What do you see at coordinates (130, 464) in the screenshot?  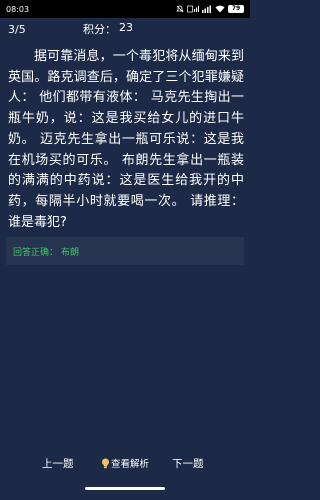 I see `view-analysis-label: 查看解析` at bounding box center [130, 464].